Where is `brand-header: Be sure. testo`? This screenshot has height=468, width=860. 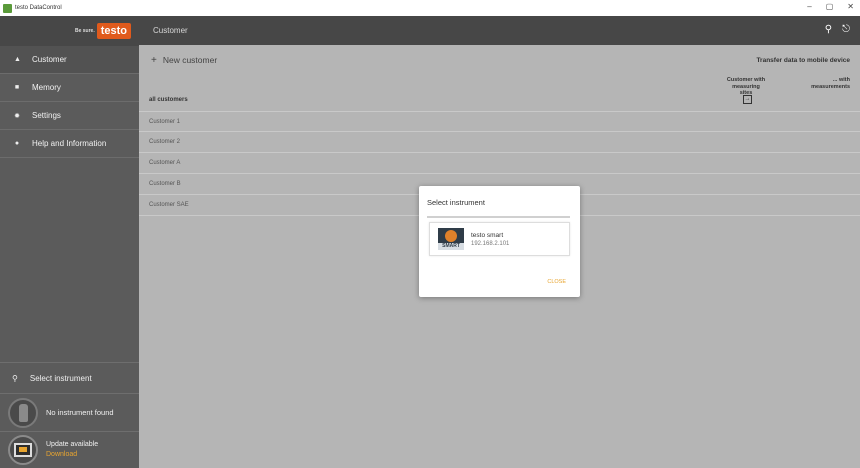
brand-header: Be sure. testo is located at coordinates (69, 31).